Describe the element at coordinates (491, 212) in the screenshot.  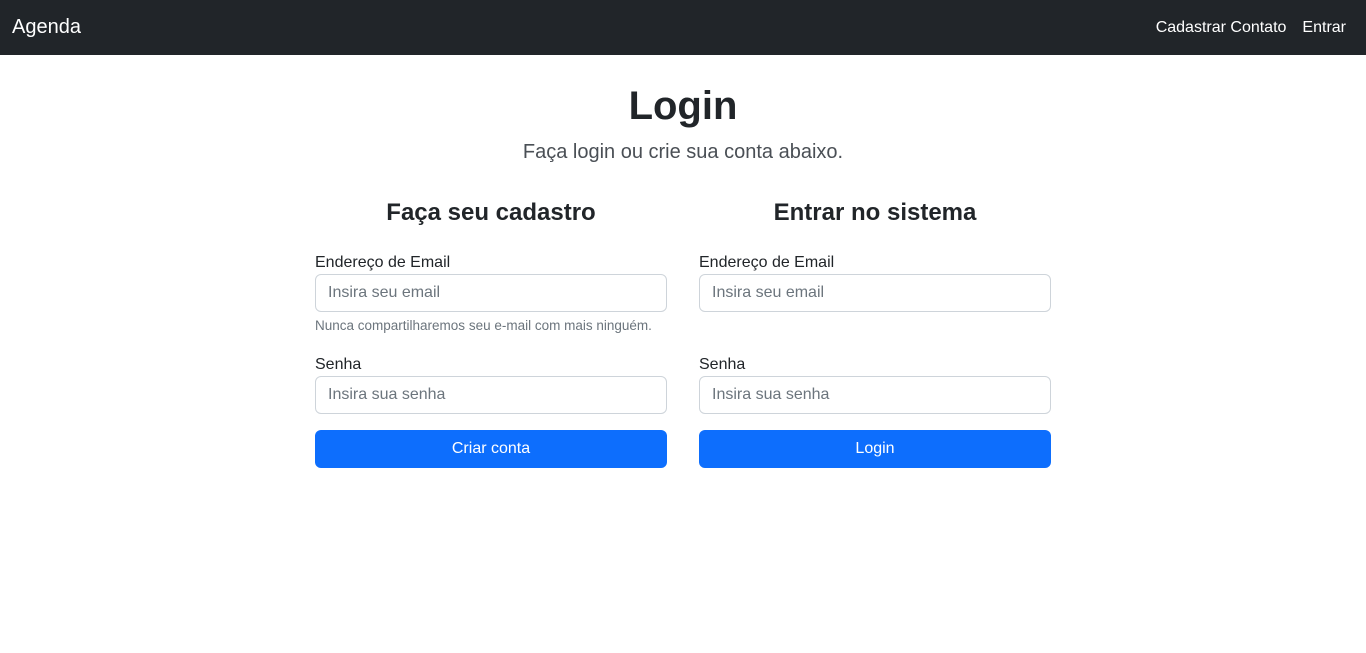
I see `signup-title: Faça seu cadastro` at that location.